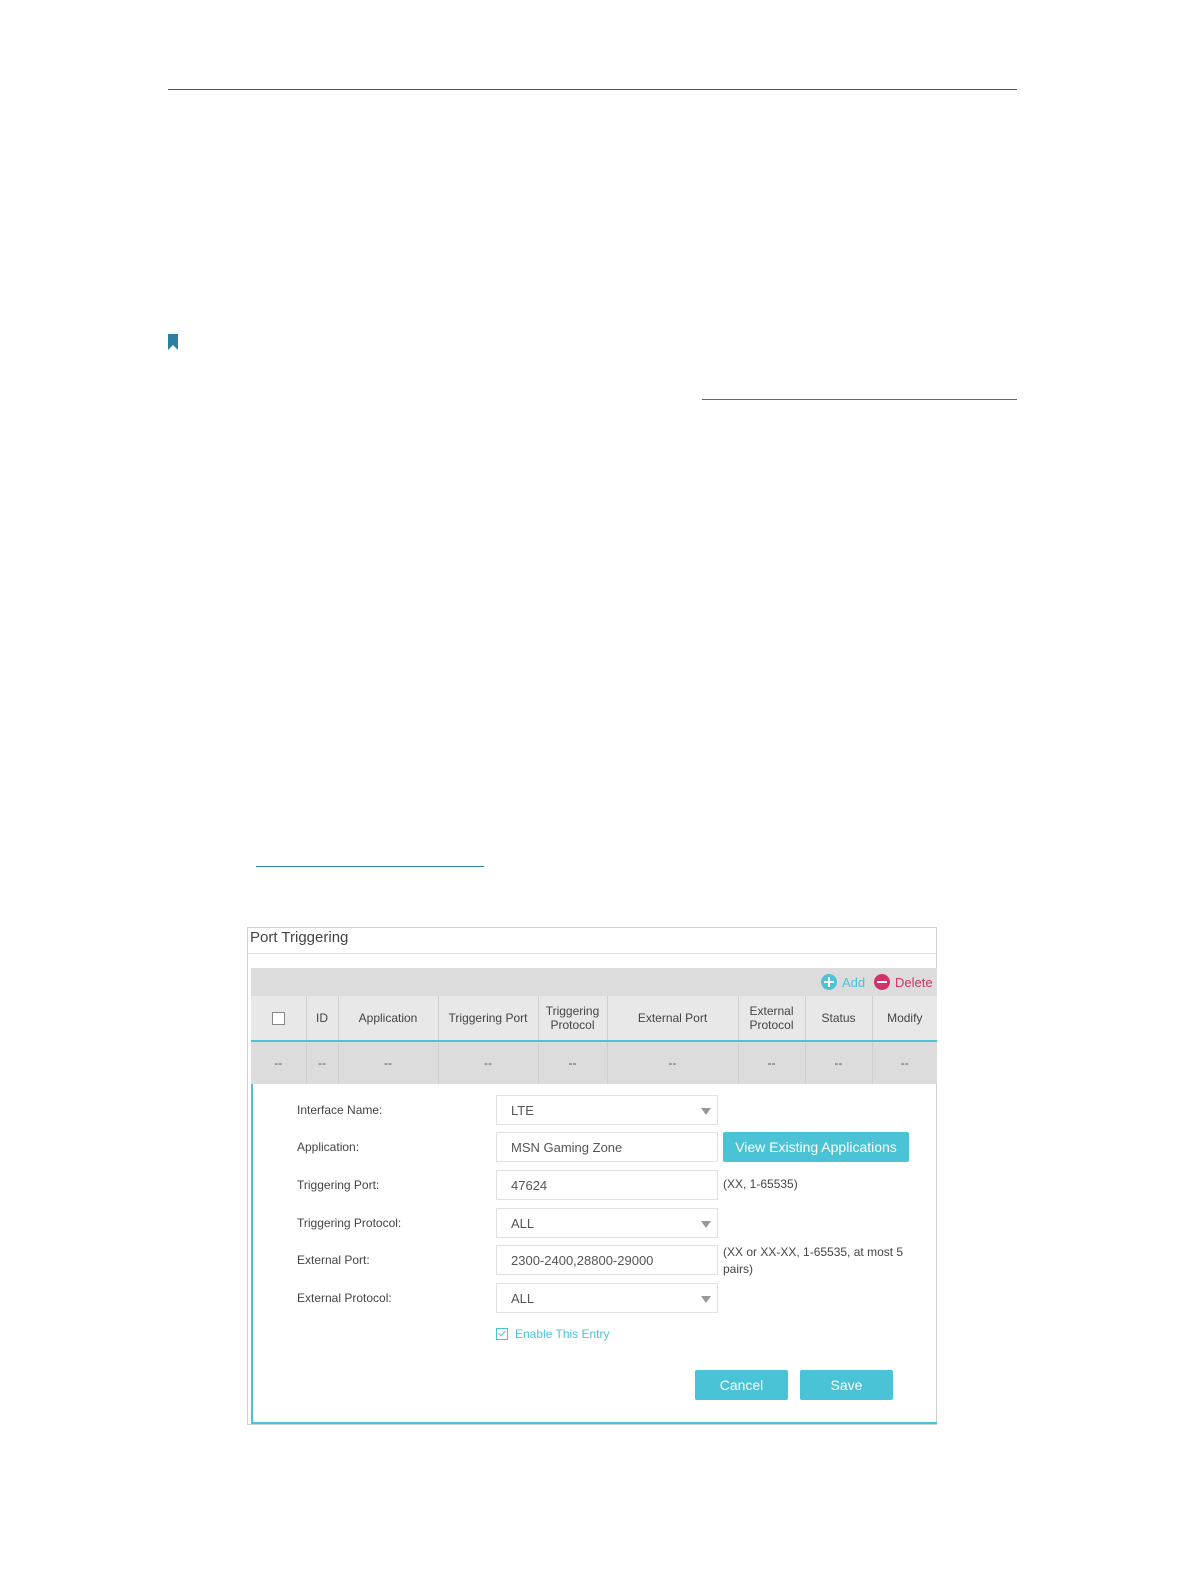  Describe the element at coordinates (523, 1298) in the screenshot. I see `external-protocol-value: ALL` at that location.